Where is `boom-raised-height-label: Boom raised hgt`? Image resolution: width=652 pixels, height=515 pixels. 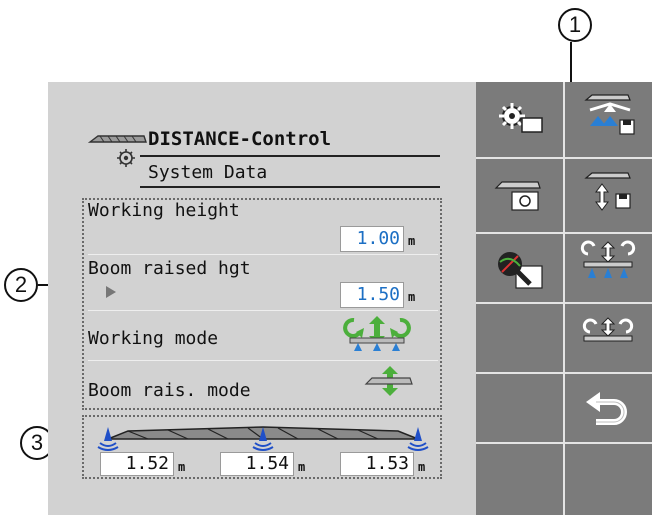 boom-raised-height-label: Boom raised hgt is located at coordinates (169, 268).